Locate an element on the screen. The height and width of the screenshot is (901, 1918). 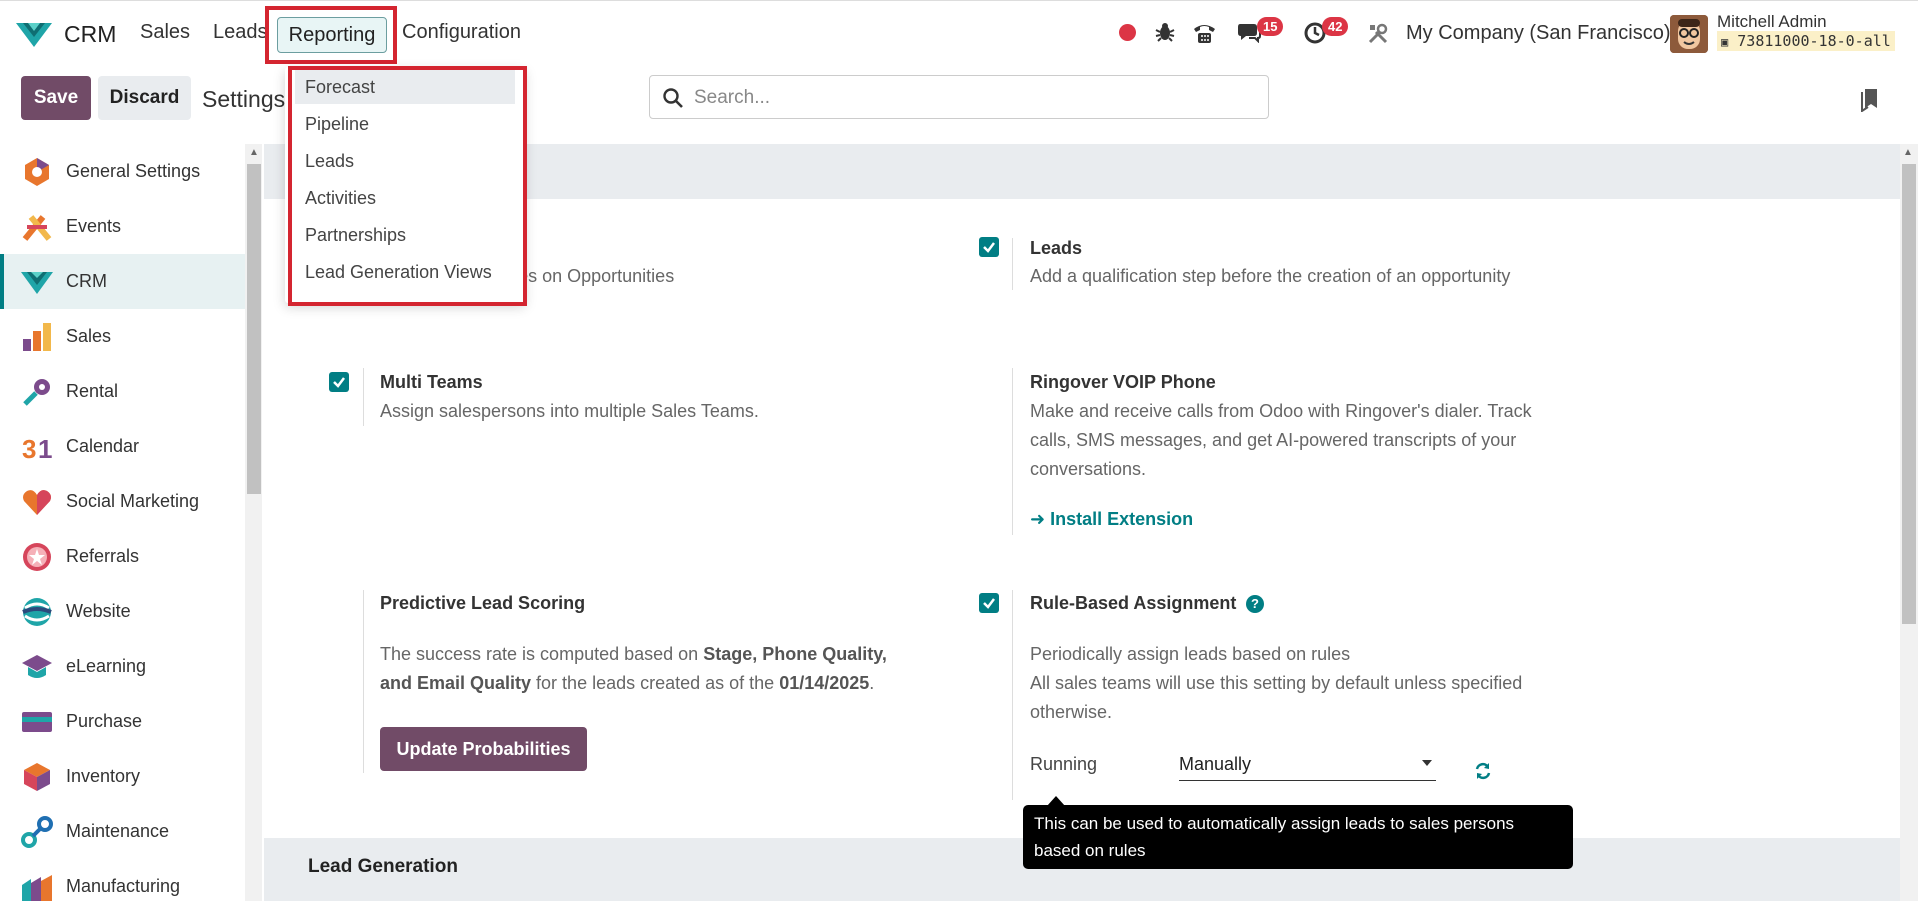
sidebar-item-sales: Sales is located at coordinates (122, 336).